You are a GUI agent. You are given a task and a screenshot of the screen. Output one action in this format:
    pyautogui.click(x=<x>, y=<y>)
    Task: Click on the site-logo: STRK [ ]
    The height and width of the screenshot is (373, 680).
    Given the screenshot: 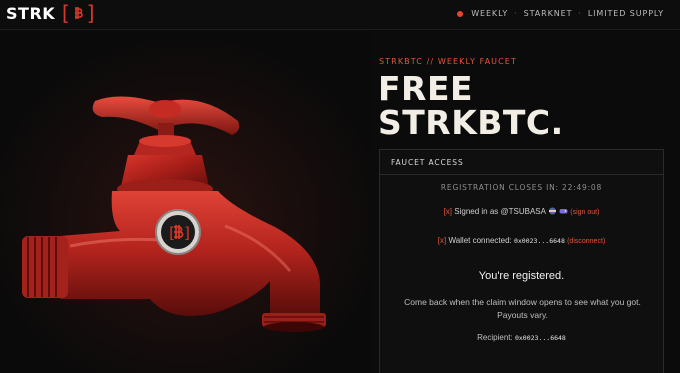 What is the action you would take?
    pyautogui.click(x=51, y=13)
    